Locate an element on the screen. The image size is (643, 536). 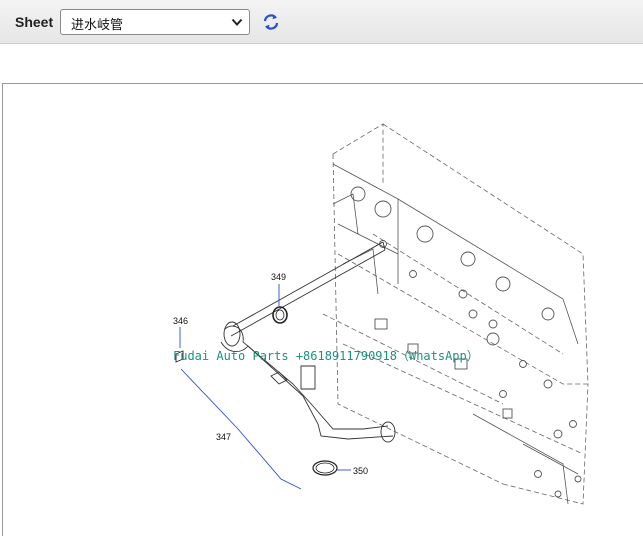
sheet-select-value: 进水岐管 is located at coordinates (97, 25).